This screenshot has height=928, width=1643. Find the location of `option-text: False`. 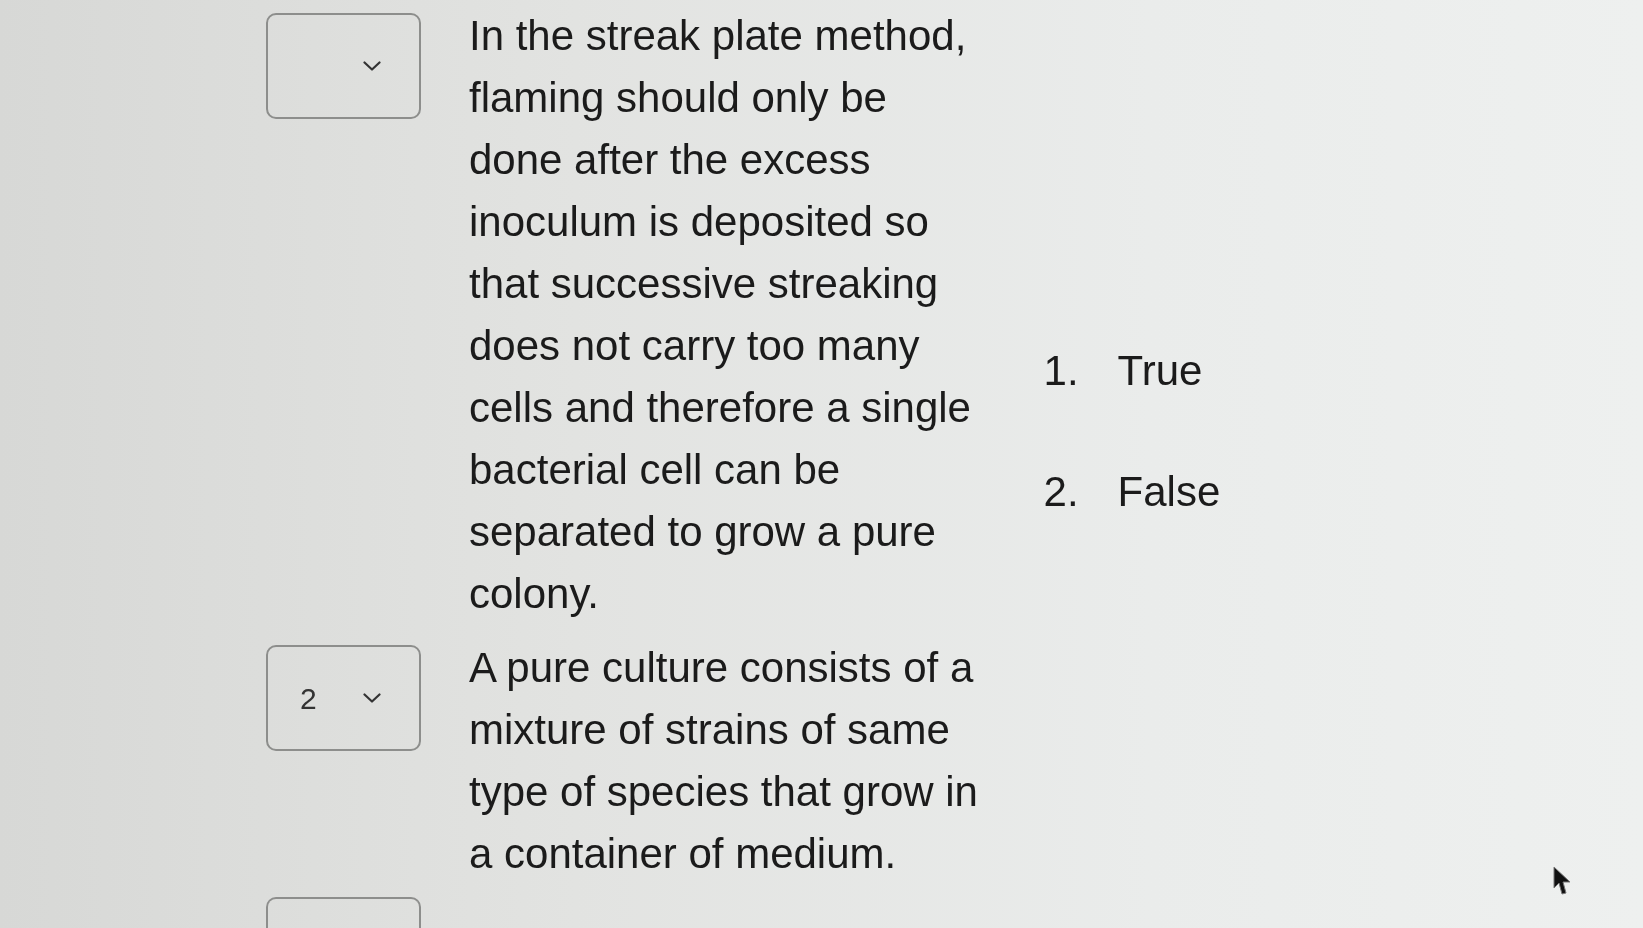

option-text: False is located at coordinates (1169, 492).